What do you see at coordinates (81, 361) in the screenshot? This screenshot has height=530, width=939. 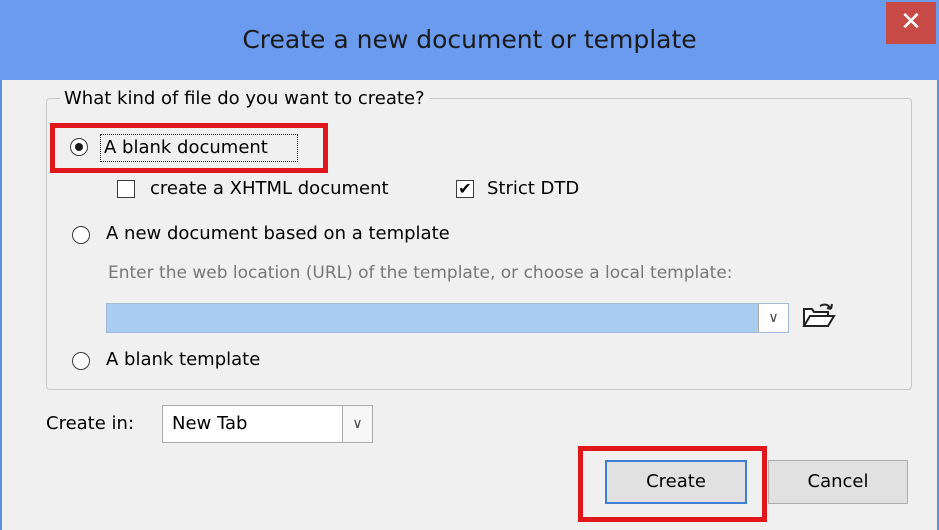 I see `radio-blank-template` at bounding box center [81, 361].